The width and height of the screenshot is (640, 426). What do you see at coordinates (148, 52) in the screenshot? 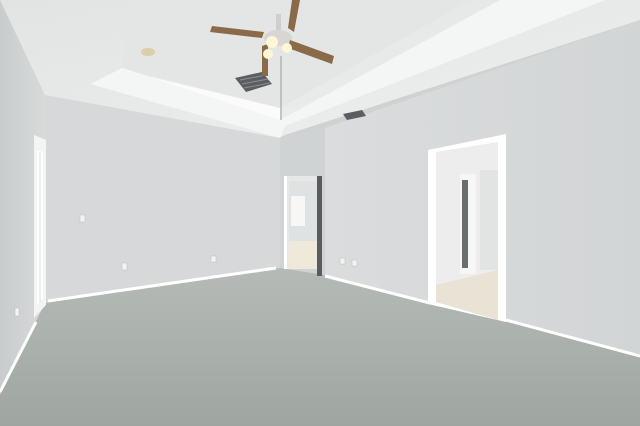
I see `recessed-light` at bounding box center [148, 52].